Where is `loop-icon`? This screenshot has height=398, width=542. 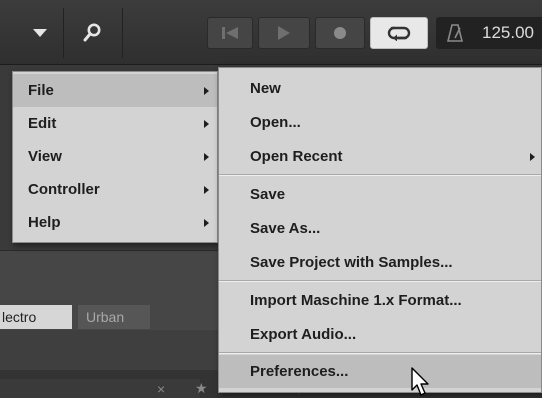 loop-icon is located at coordinates (399, 33).